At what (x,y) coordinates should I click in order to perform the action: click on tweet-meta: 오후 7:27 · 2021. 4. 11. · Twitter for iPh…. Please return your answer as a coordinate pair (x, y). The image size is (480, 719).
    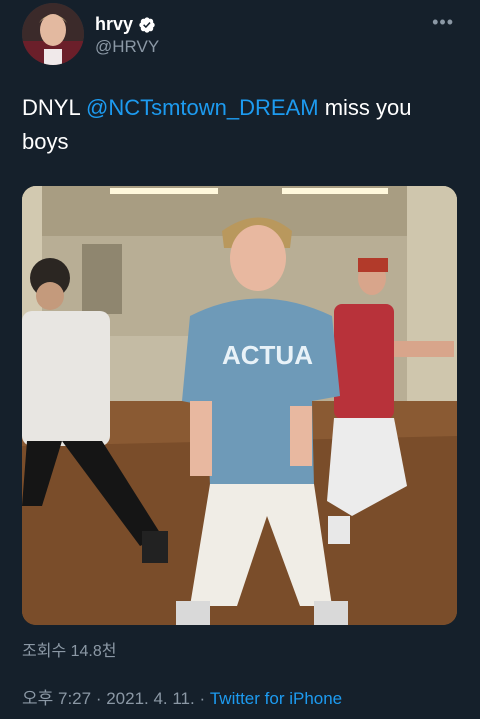
    Looking at the image, I should click on (182, 696).